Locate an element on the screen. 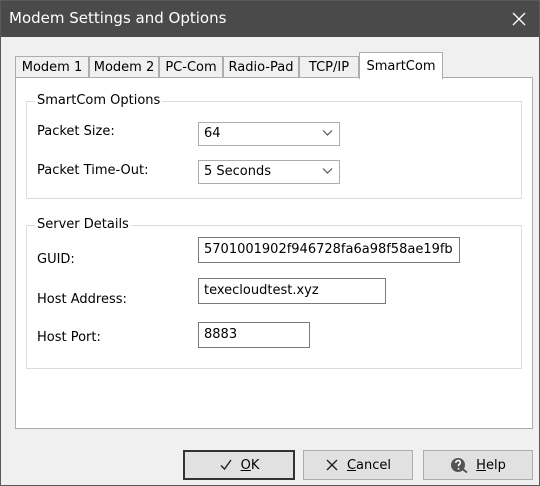 The image size is (540, 486). tab-label: Modem 1 is located at coordinates (52, 67).